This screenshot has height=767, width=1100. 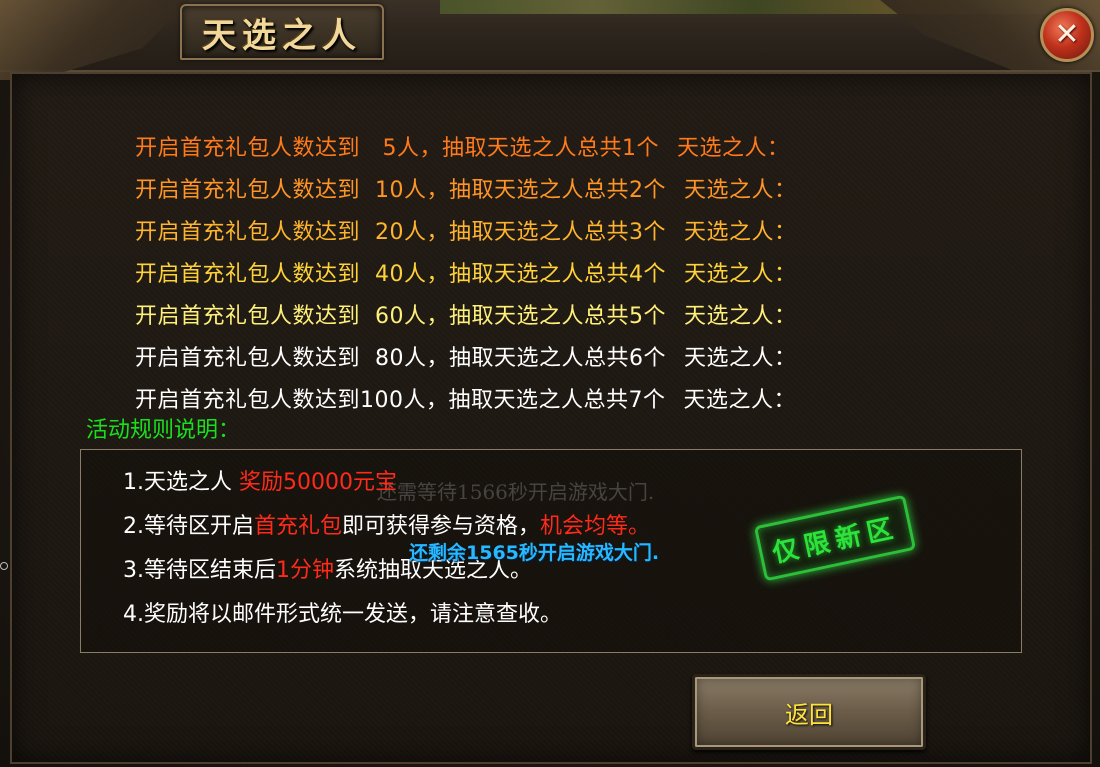 What do you see at coordinates (298, 526) in the screenshot?
I see `rule-highlight: 首充礼包` at bounding box center [298, 526].